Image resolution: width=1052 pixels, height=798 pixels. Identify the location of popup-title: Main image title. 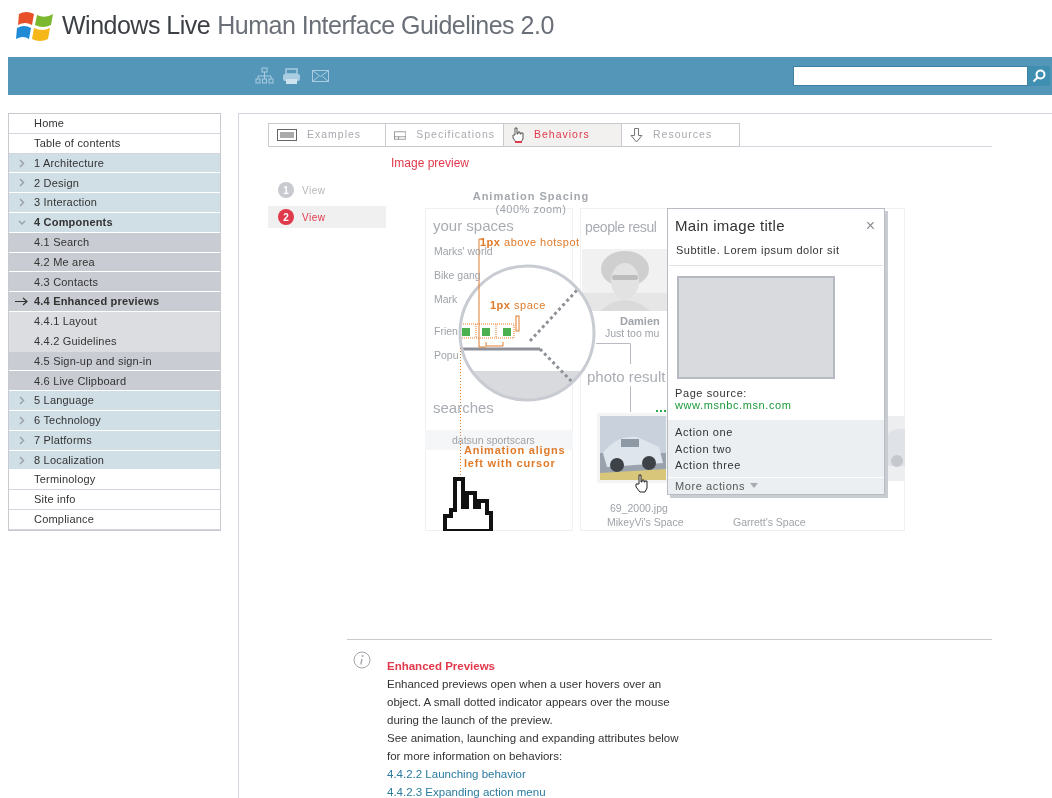
(730, 226).